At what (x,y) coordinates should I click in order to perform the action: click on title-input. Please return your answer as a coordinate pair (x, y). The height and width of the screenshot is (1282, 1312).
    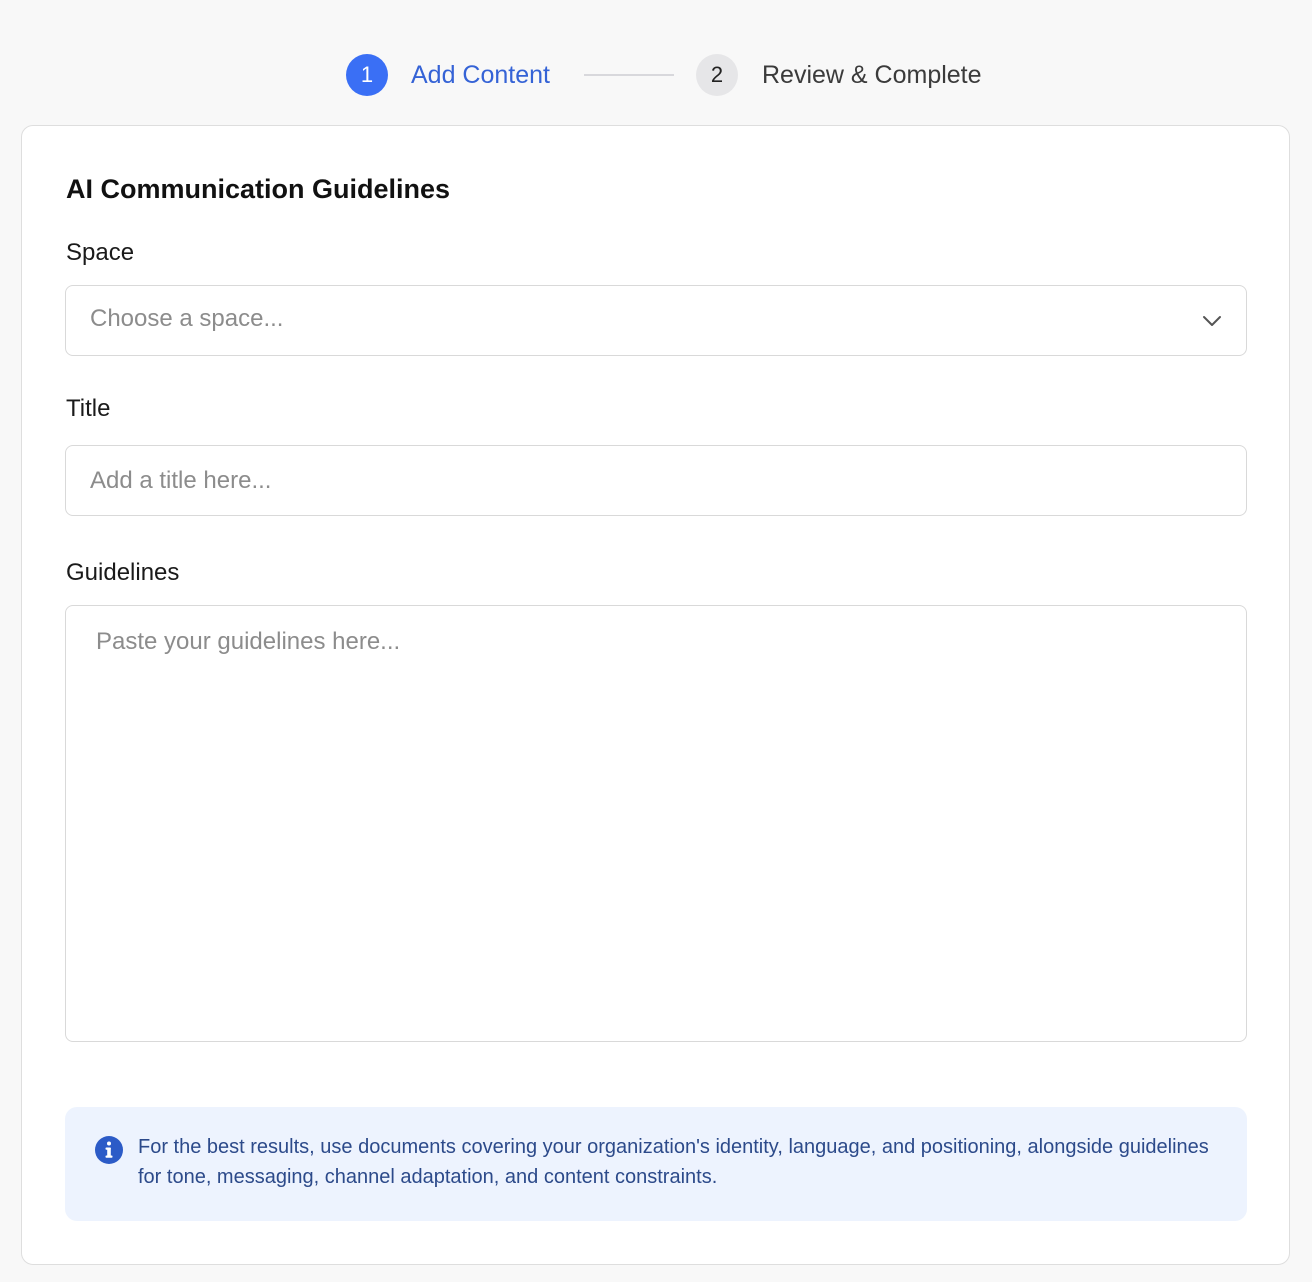
    Looking at the image, I should click on (656, 480).